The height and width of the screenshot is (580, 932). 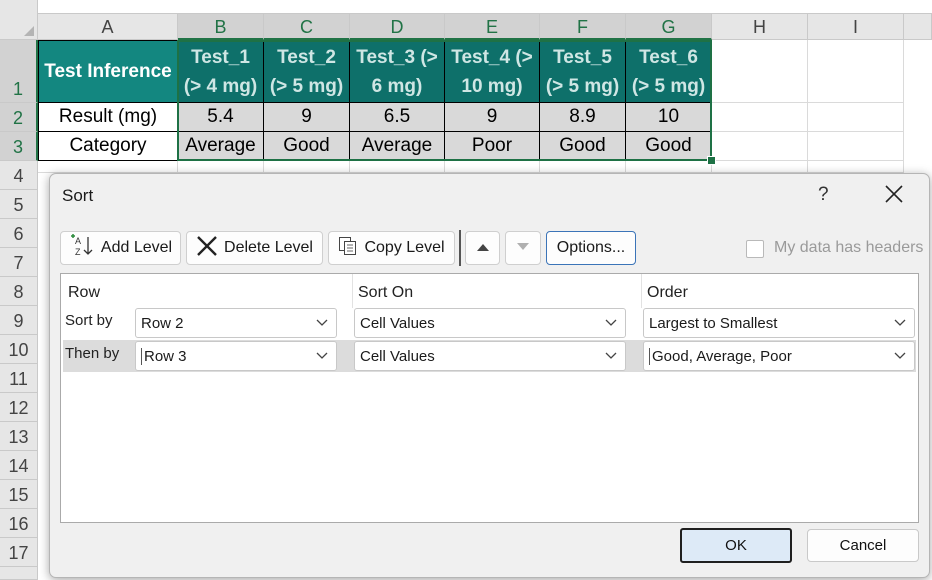 I want to click on column-header-b: B, so click(x=221, y=27).